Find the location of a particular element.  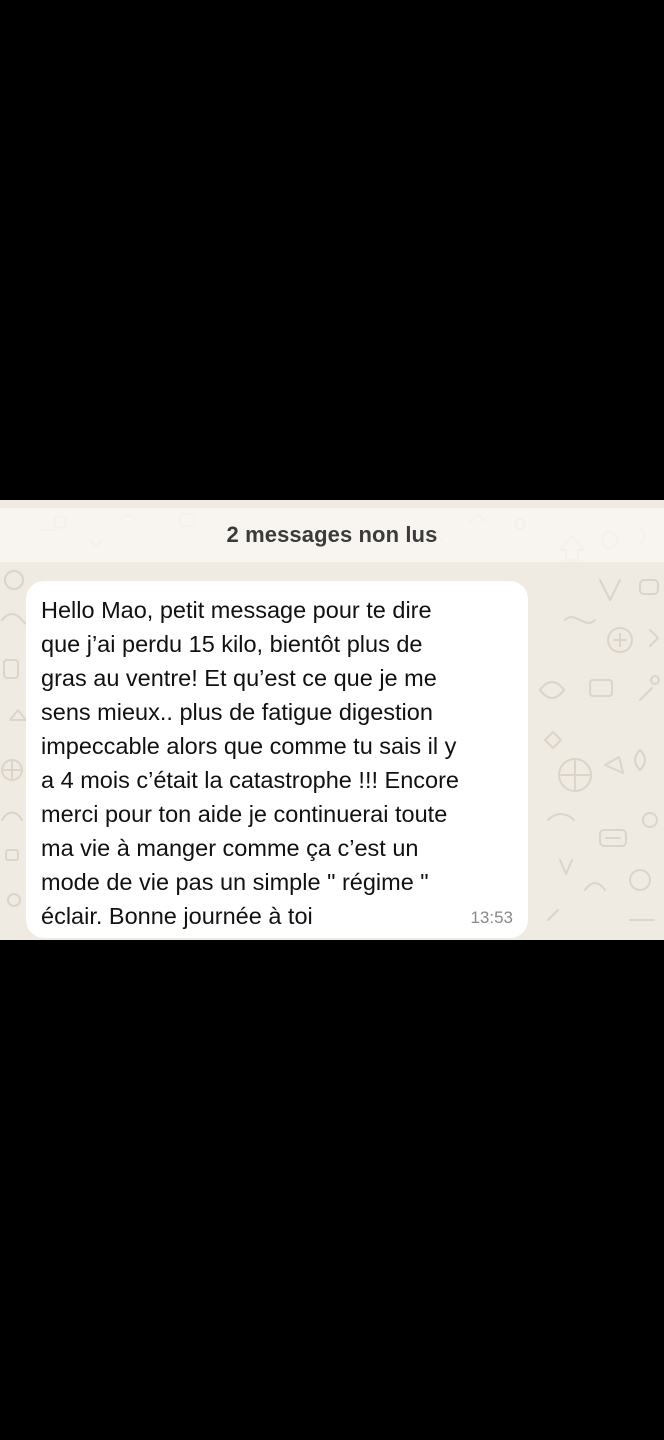

message-timestamp: 13:53 is located at coordinates (491, 917).